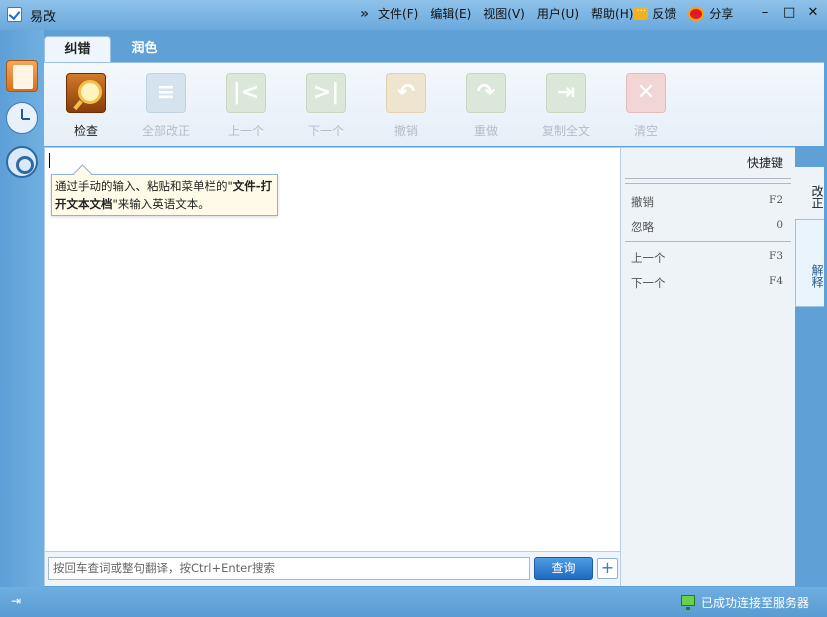 The width and height of the screenshot is (827, 617). What do you see at coordinates (485, 131) in the screenshot?
I see `redo-label: 重做` at bounding box center [485, 131].